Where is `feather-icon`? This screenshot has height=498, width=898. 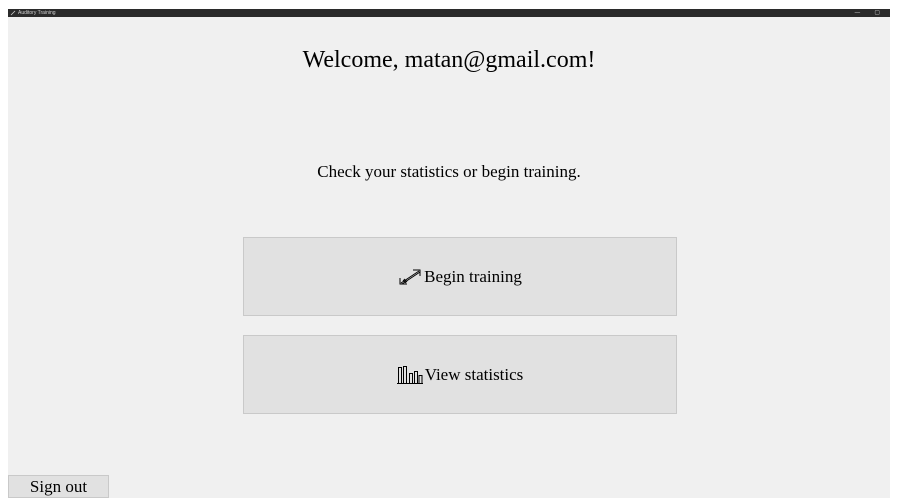 feather-icon is located at coordinates (13, 13).